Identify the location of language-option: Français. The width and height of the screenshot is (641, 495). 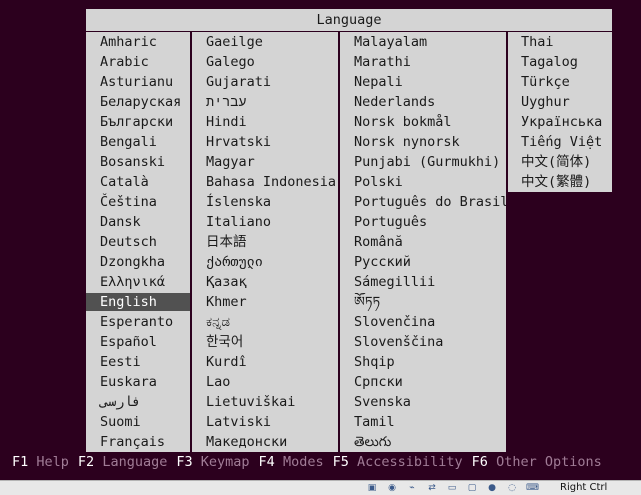
(138, 442).